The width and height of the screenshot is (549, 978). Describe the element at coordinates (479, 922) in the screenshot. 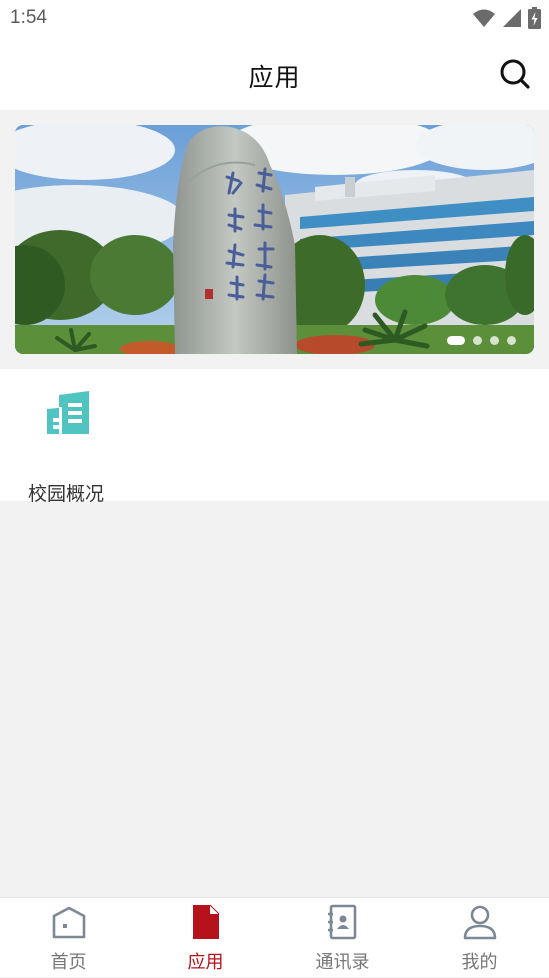

I see `user-icon` at that location.